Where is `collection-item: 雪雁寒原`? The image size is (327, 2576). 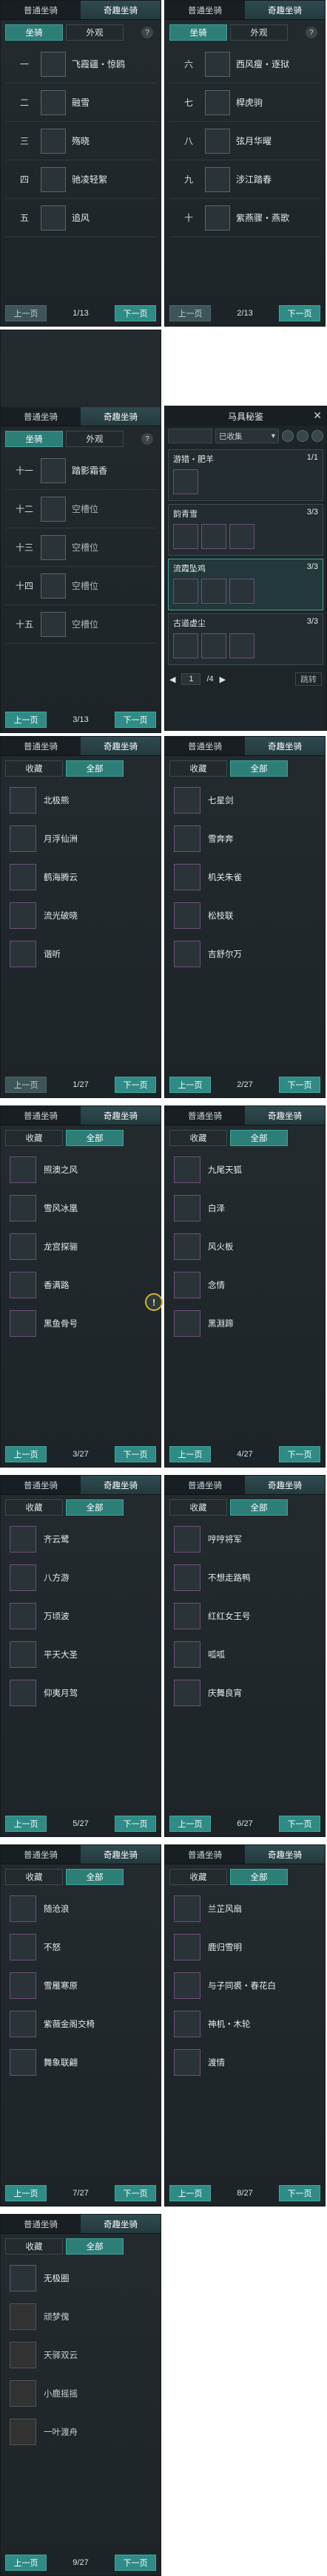
collection-item: 雪雁寒原 is located at coordinates (80, 1985).